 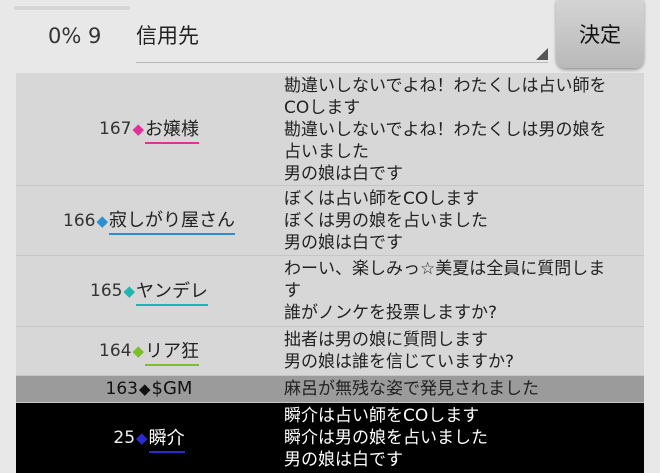 I want to click on speaker: 166 ◆ 寂しがり屋さん, so click(x=149, y=220).